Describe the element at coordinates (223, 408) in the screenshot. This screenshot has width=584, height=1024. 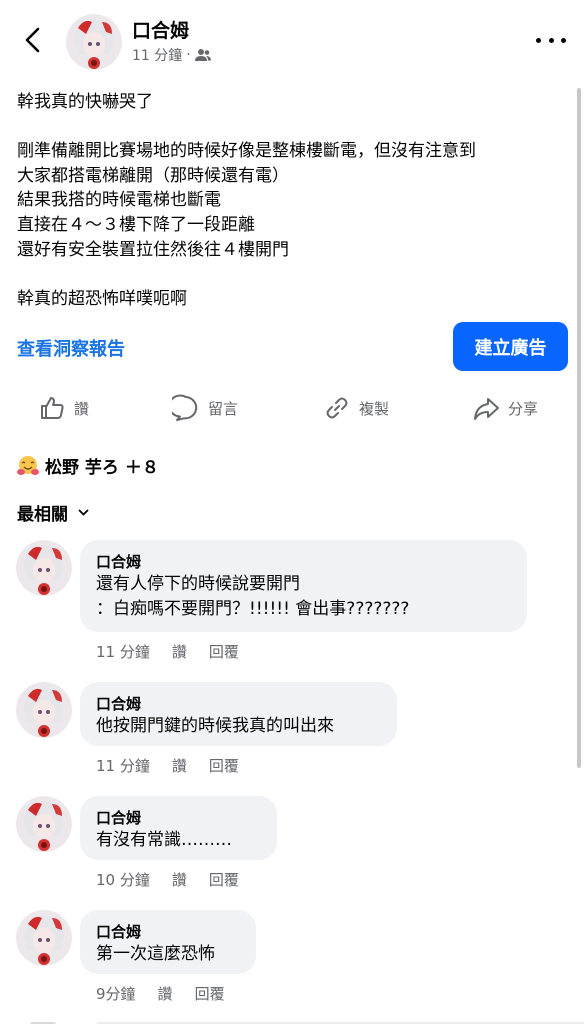
I see `comment-label: 留言` at that location.